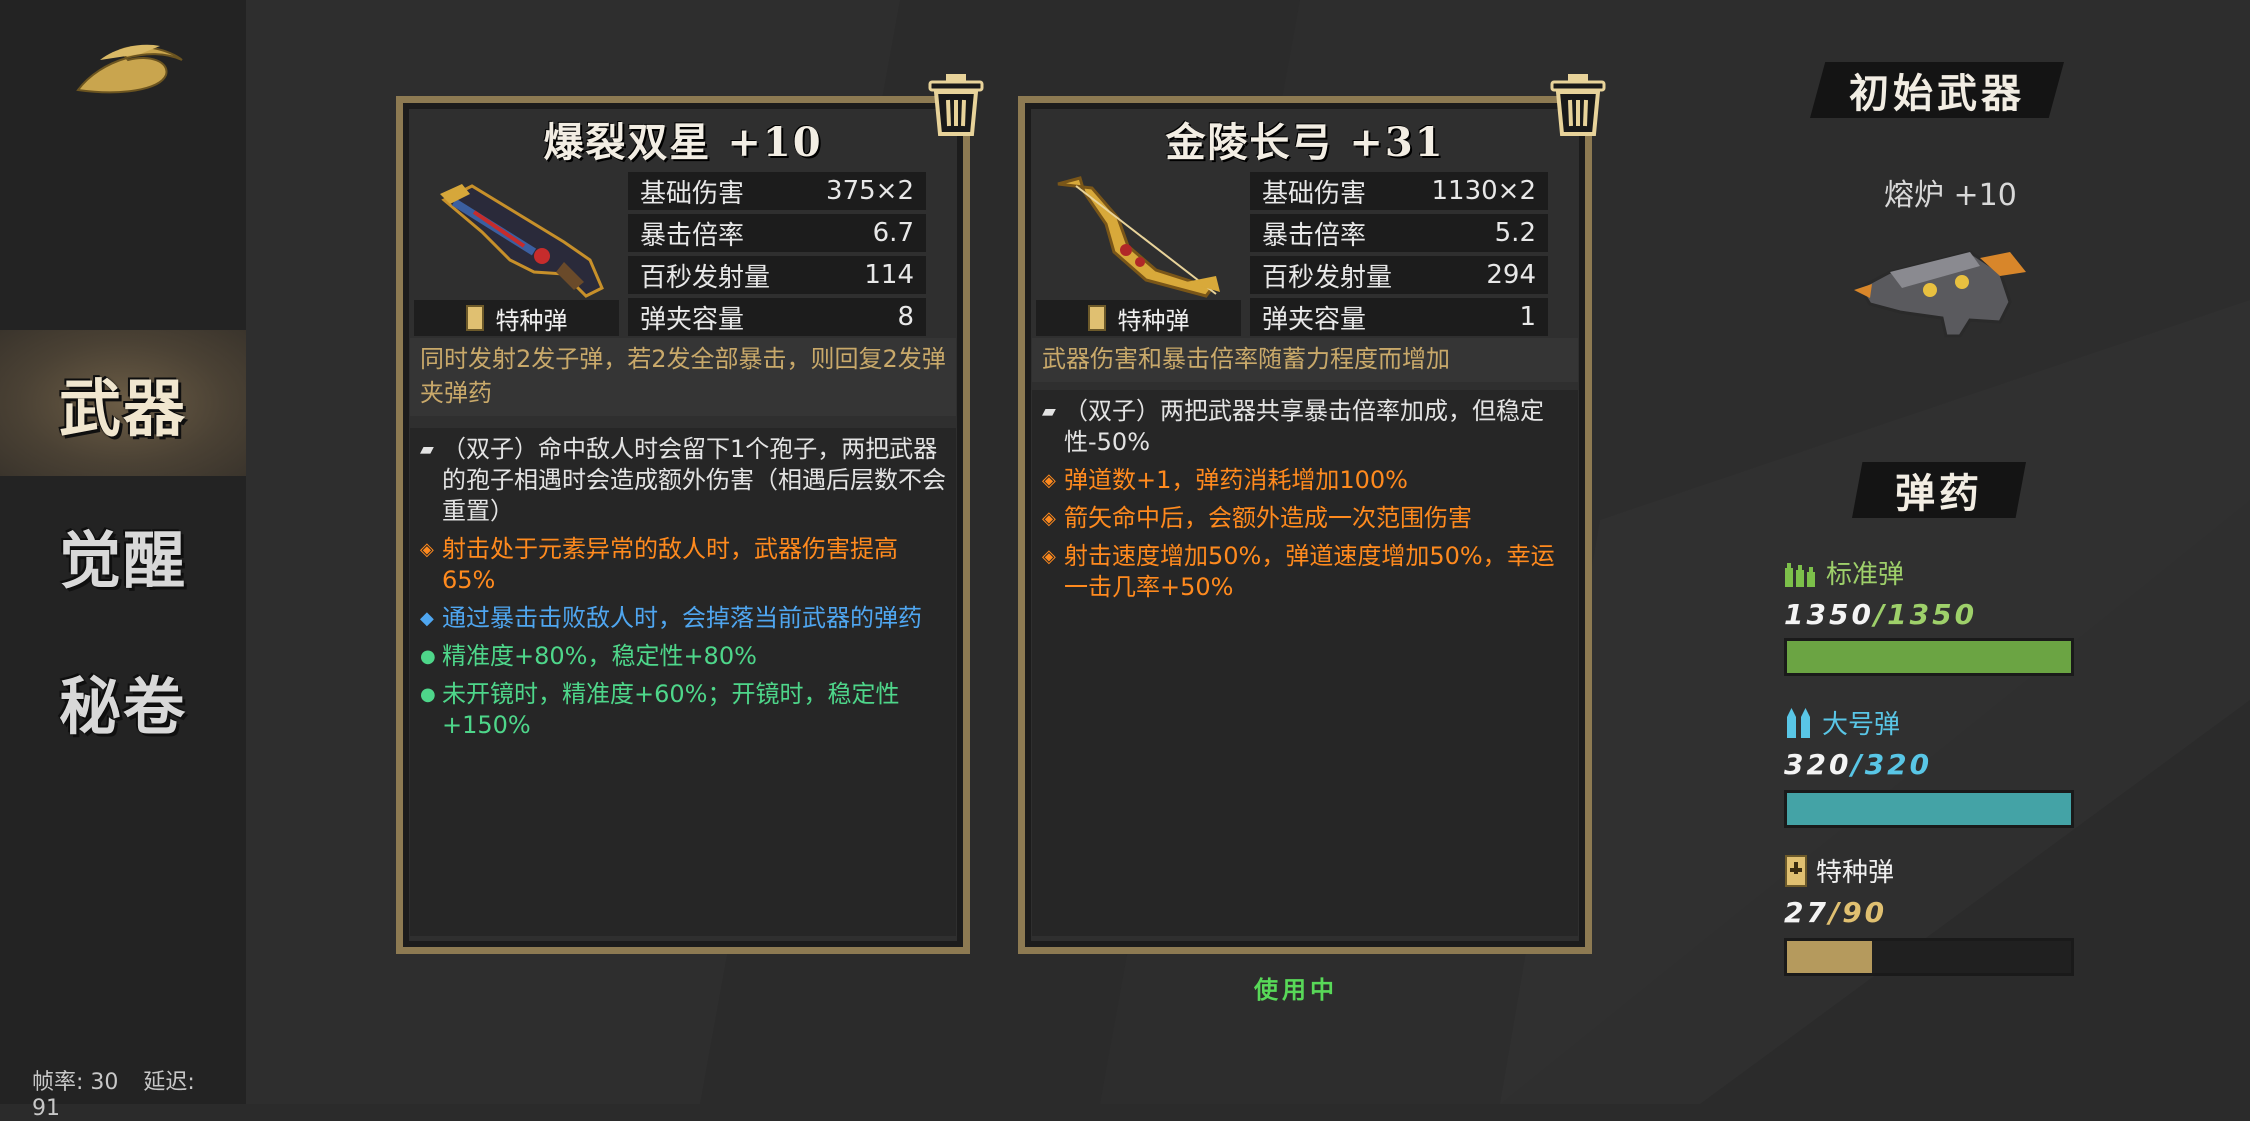  Describe the element at coordinates (1305, 142) in the screenshot. I see `weapon-name: 金陵长弓 +31` at that location.